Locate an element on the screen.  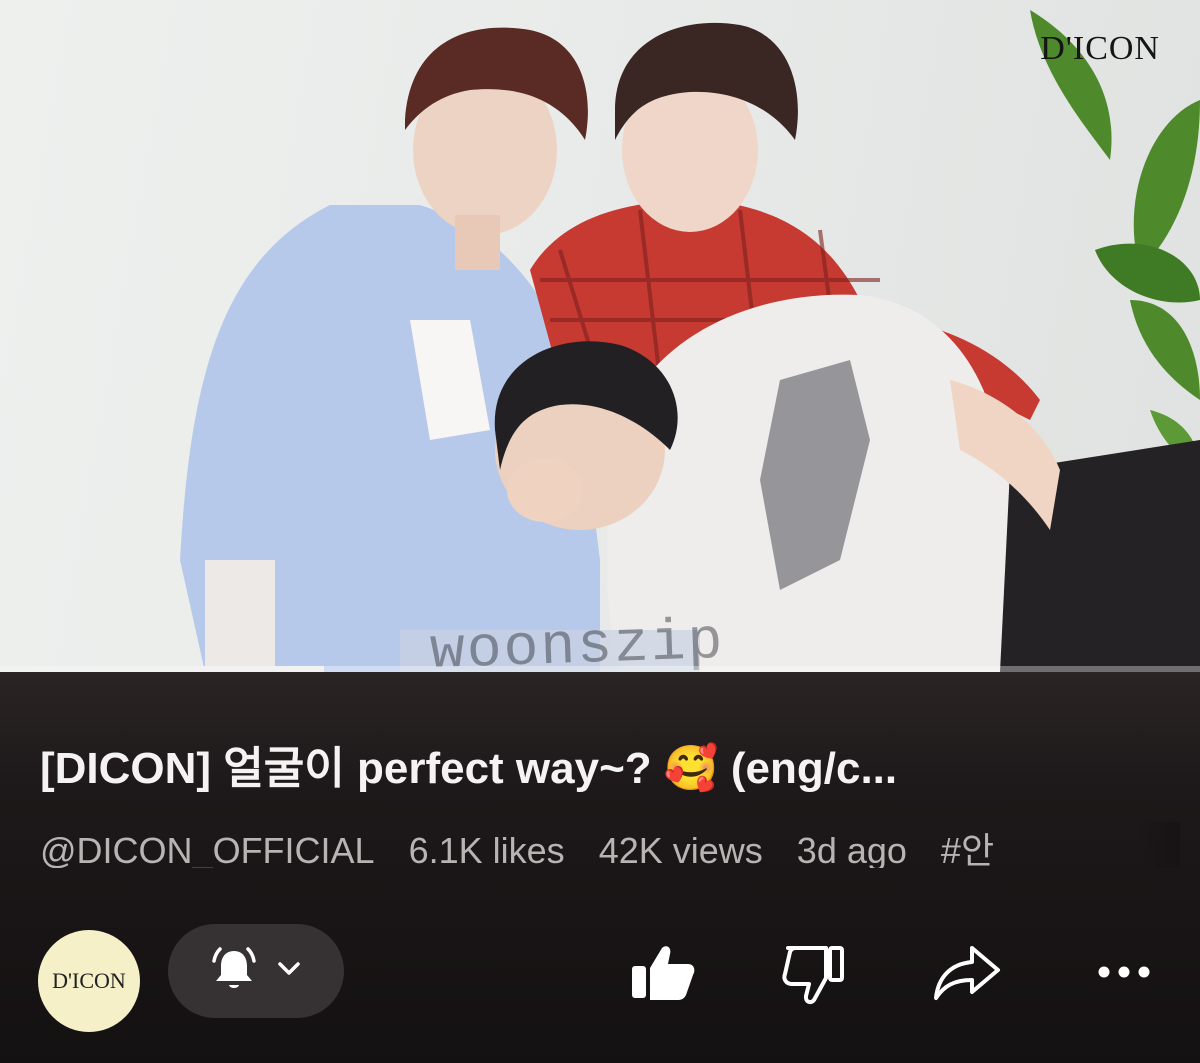
brand-watermark-logo: D'ICON is located at coordinates (1100, 48).